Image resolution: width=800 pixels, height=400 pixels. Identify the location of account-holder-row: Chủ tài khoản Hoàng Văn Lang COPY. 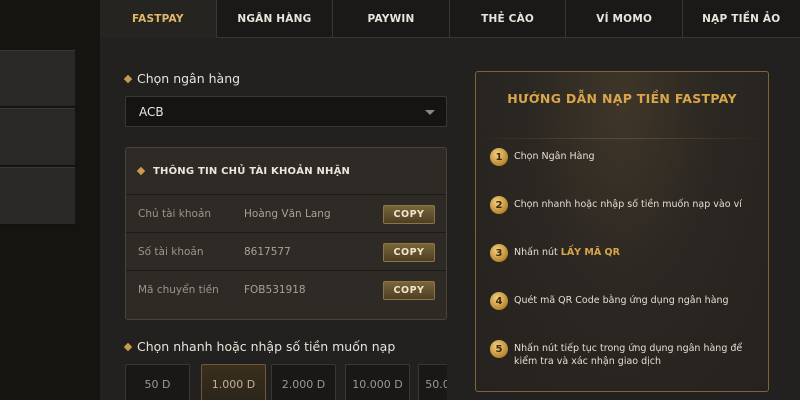
(286, 213).